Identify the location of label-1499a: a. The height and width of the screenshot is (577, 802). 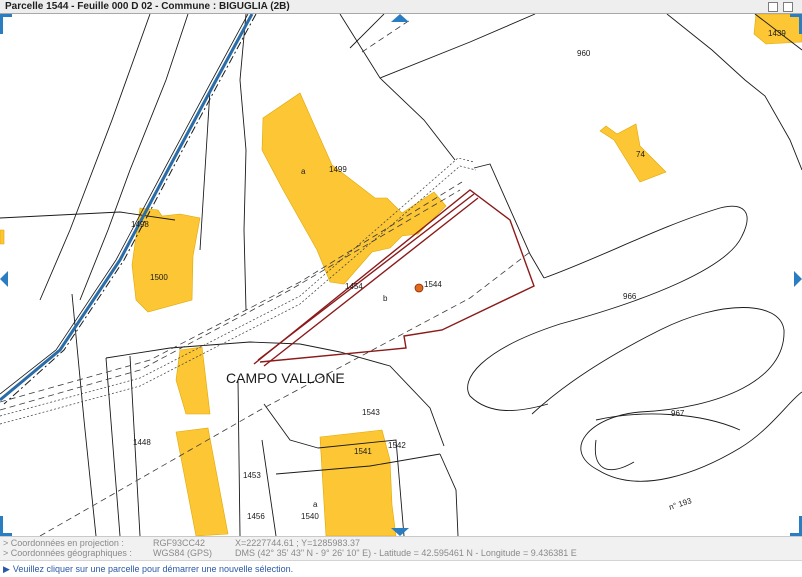
(303, 171).